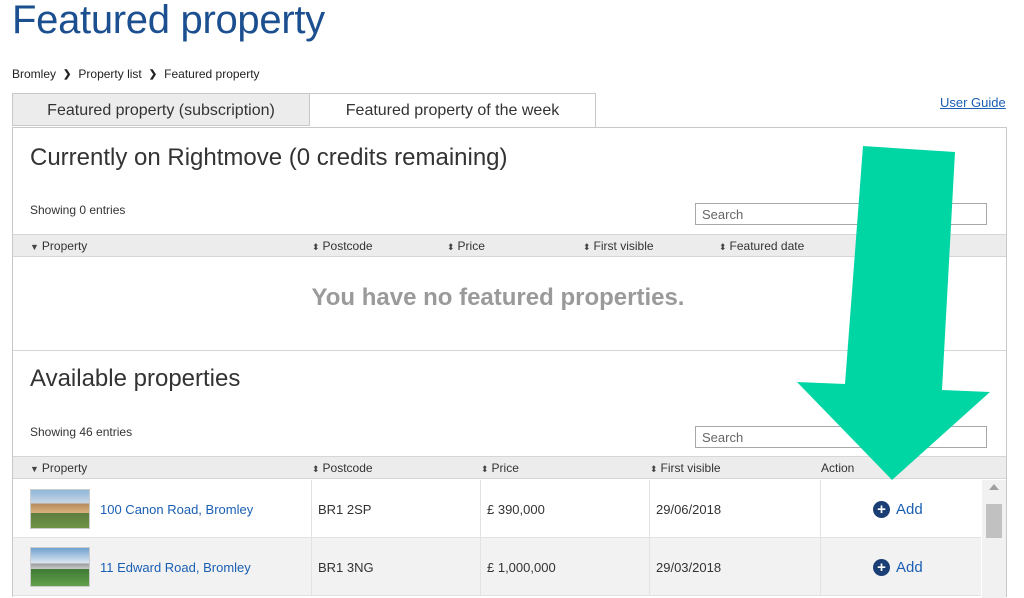 Image resolution: width=1024 pixels, height=598 pixels. What do you see at coordinates (396, 567) in the screenshot?
I see `postcode-cell: BR1 3NG` at bounding box center [396, 567].